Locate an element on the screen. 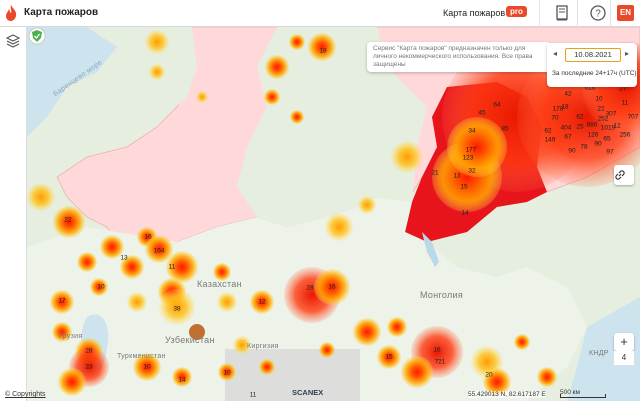 This screenshot has width=640, height=401. app-title: Карта пожаров is located at coordinates (61, 12).